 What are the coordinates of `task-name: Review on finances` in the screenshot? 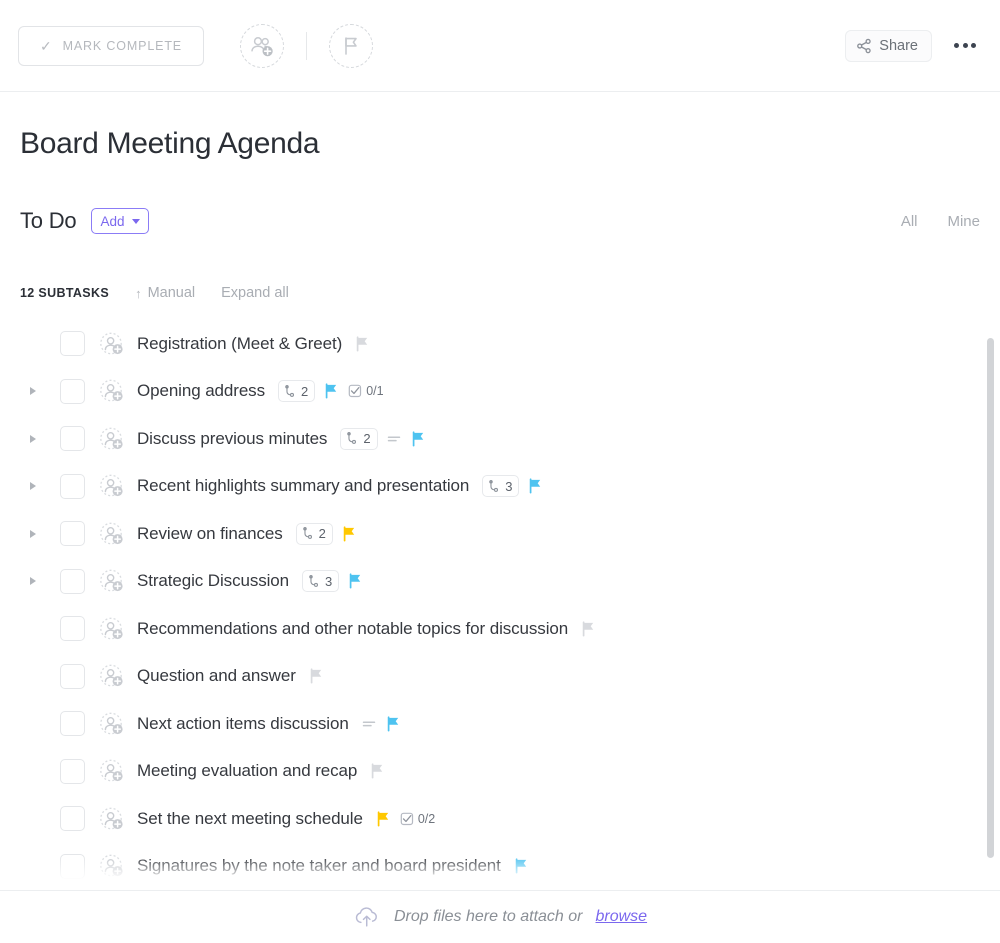 It's located at (210, 533).